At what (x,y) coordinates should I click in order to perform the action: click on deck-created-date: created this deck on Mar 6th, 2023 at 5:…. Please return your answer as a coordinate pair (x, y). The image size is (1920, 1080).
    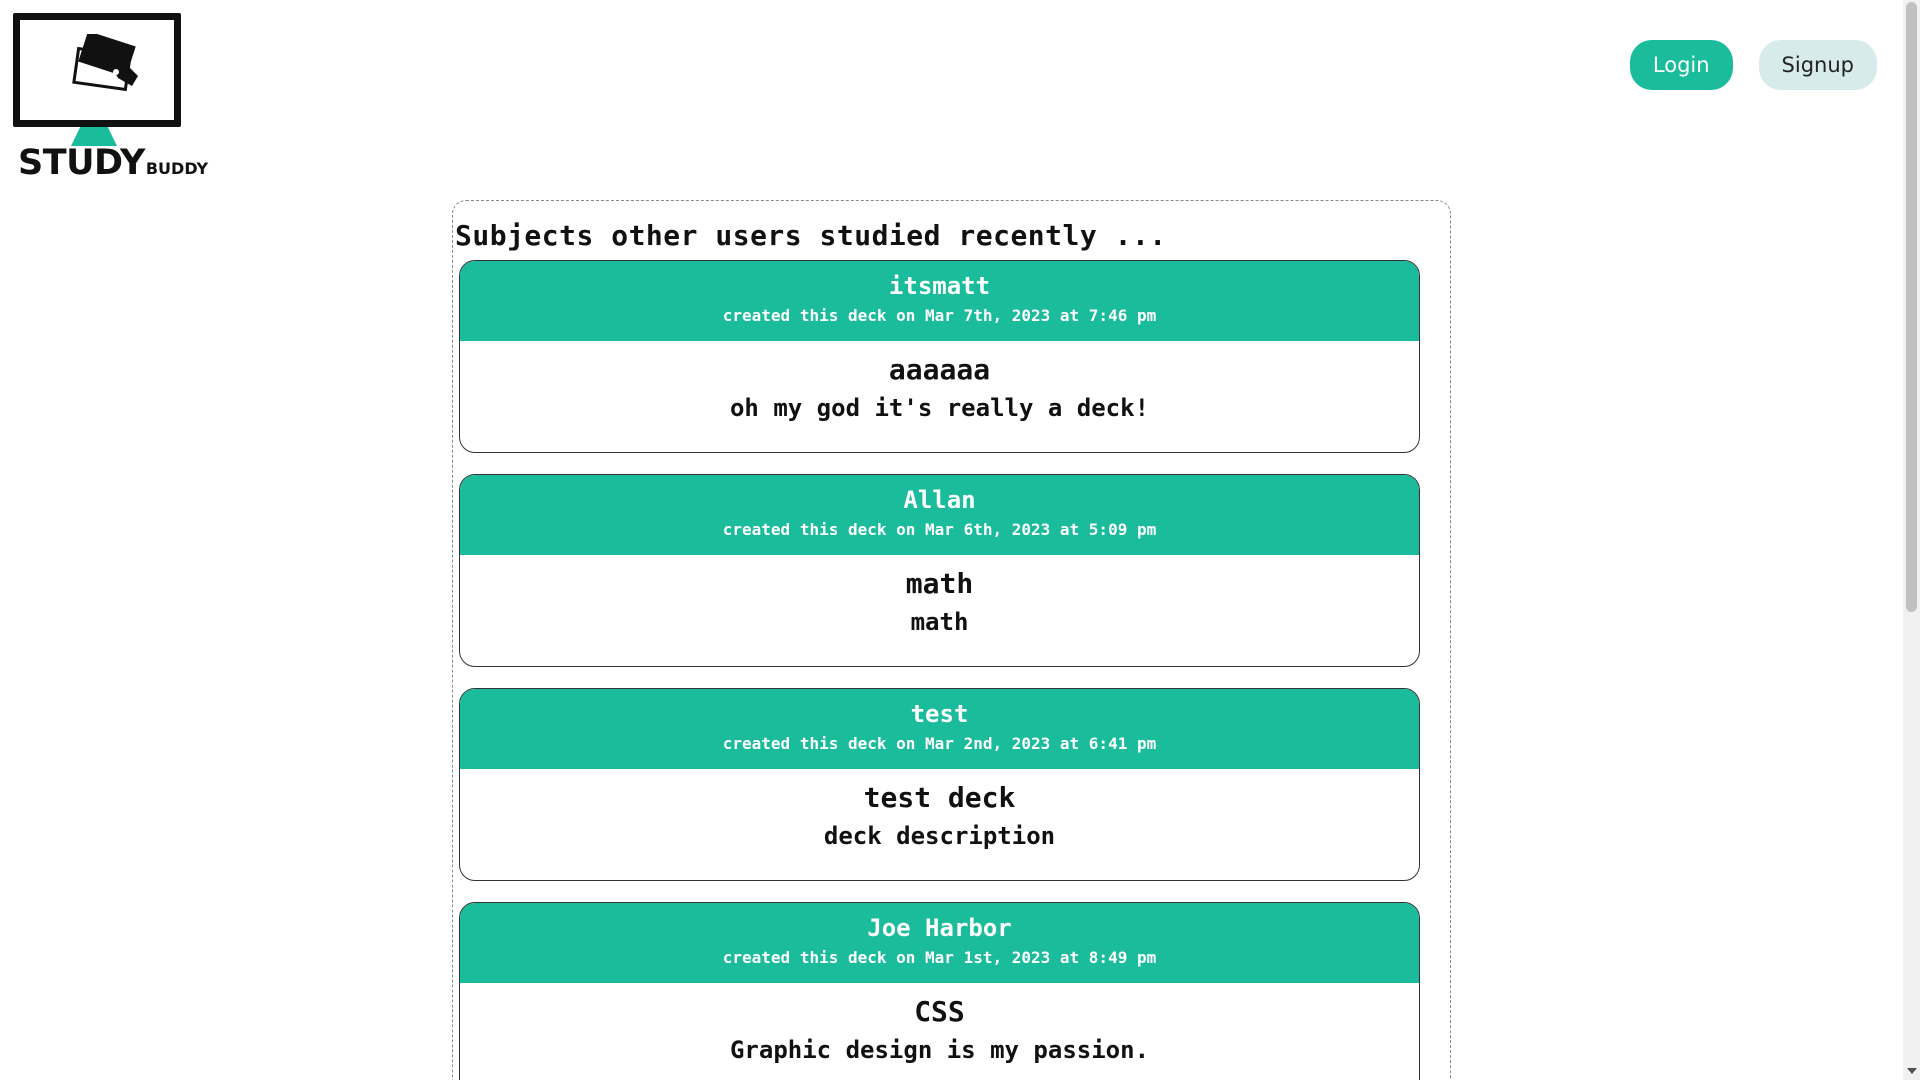
    Looking at the image, I should click on (939, 529).